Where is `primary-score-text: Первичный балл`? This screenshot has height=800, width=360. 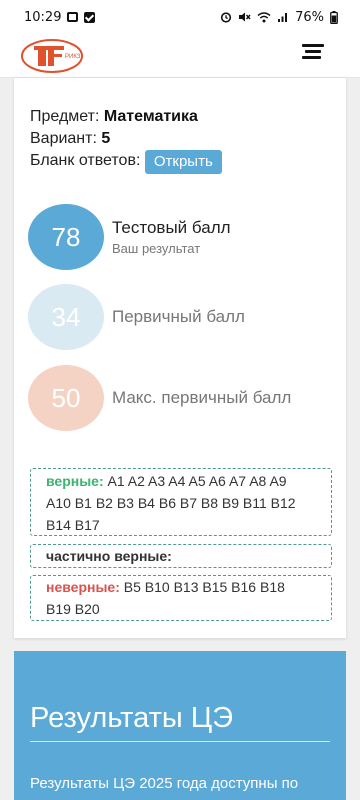 primary-score-text: Первичный балл is located at coordinates (178, 317).